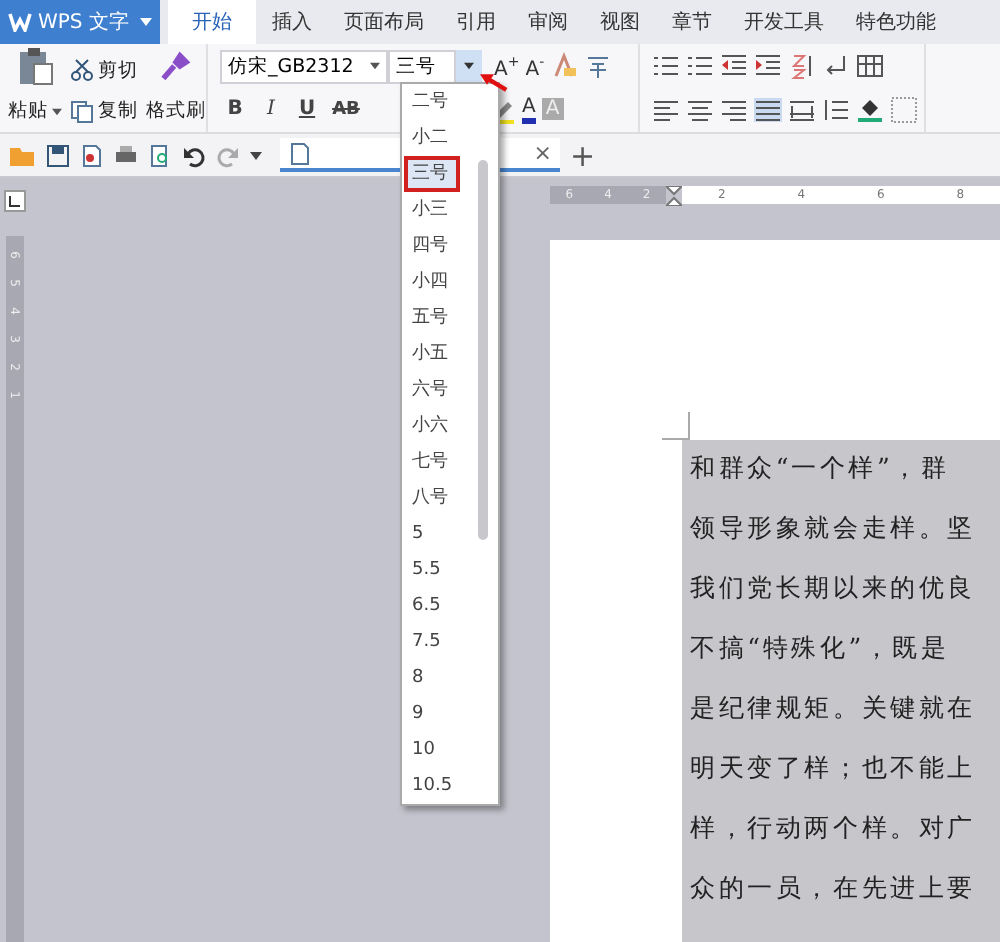 This screenshot has width=1000, height=942. What do you see at coordinates (821, 649) in the screenshot?
I see `text-line: 不搞“特殊化”，既是` at bounding box center [821, 649].